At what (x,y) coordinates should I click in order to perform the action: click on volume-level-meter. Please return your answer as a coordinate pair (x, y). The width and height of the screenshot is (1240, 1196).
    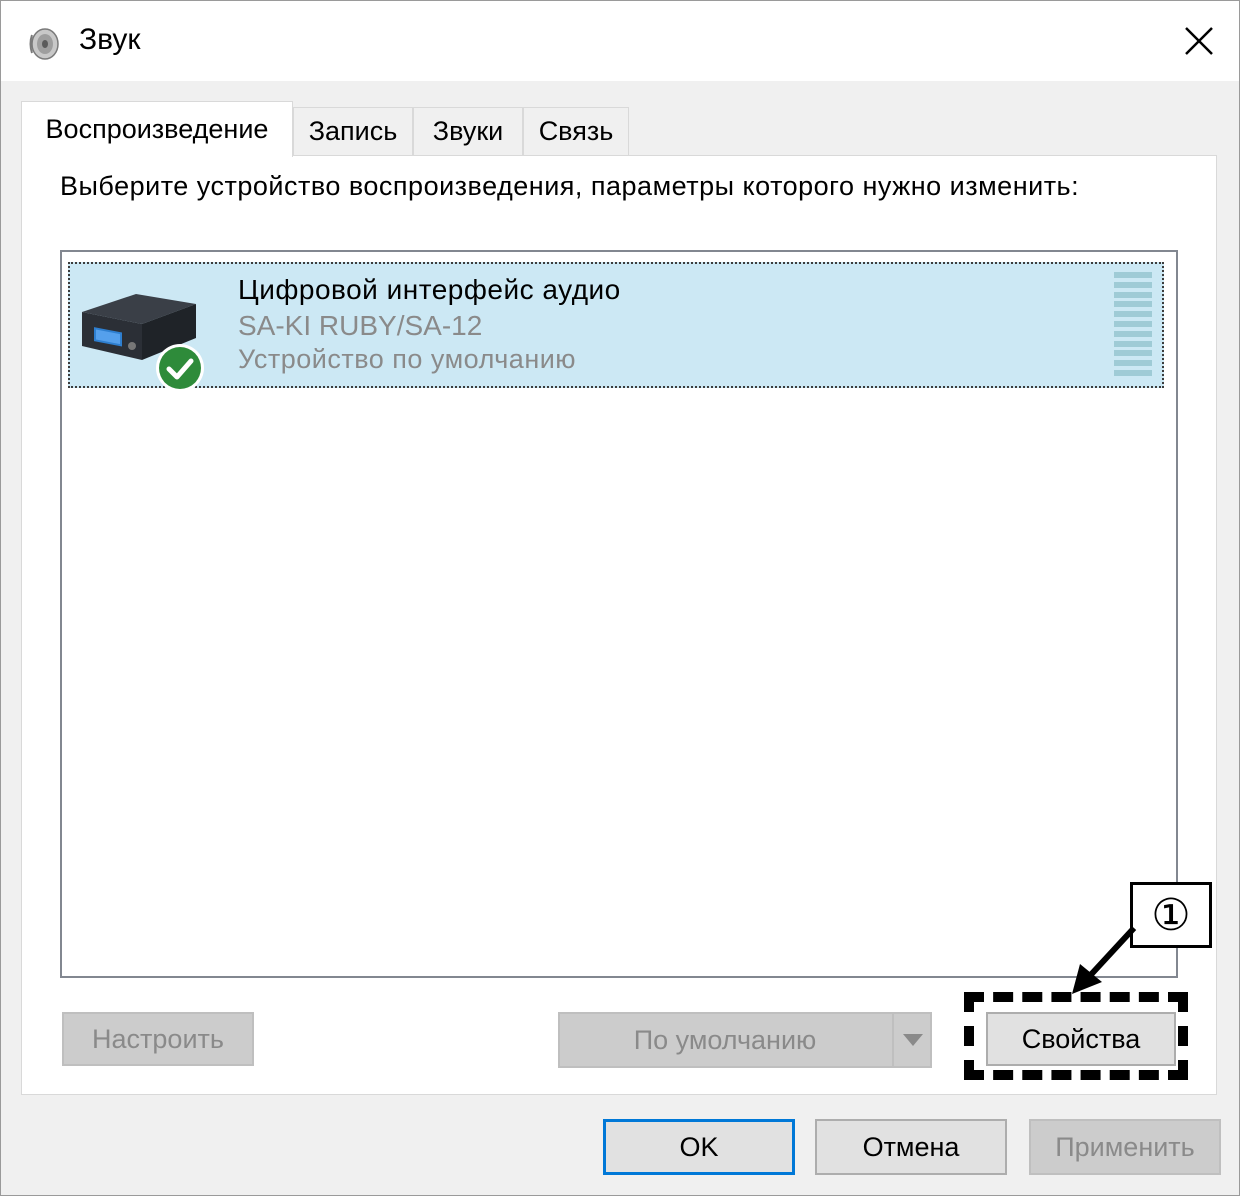
    Looking at the image, I should click on (1133, 324).